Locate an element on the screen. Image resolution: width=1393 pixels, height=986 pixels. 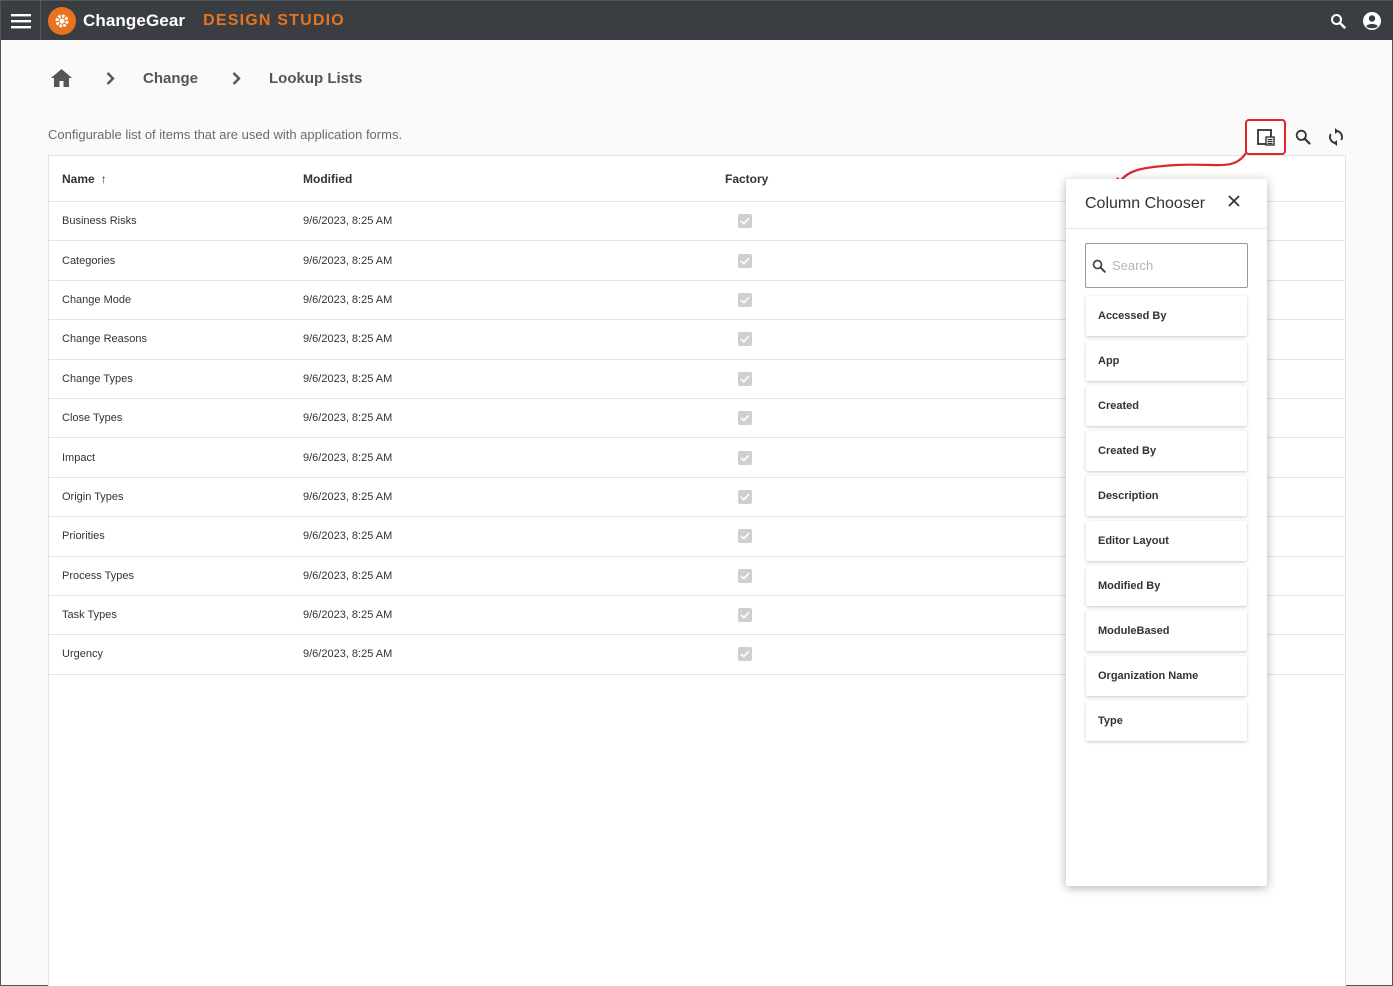
top-bar: ChangeGear DESIGN STUDIO is located at coordinates (697, 20).